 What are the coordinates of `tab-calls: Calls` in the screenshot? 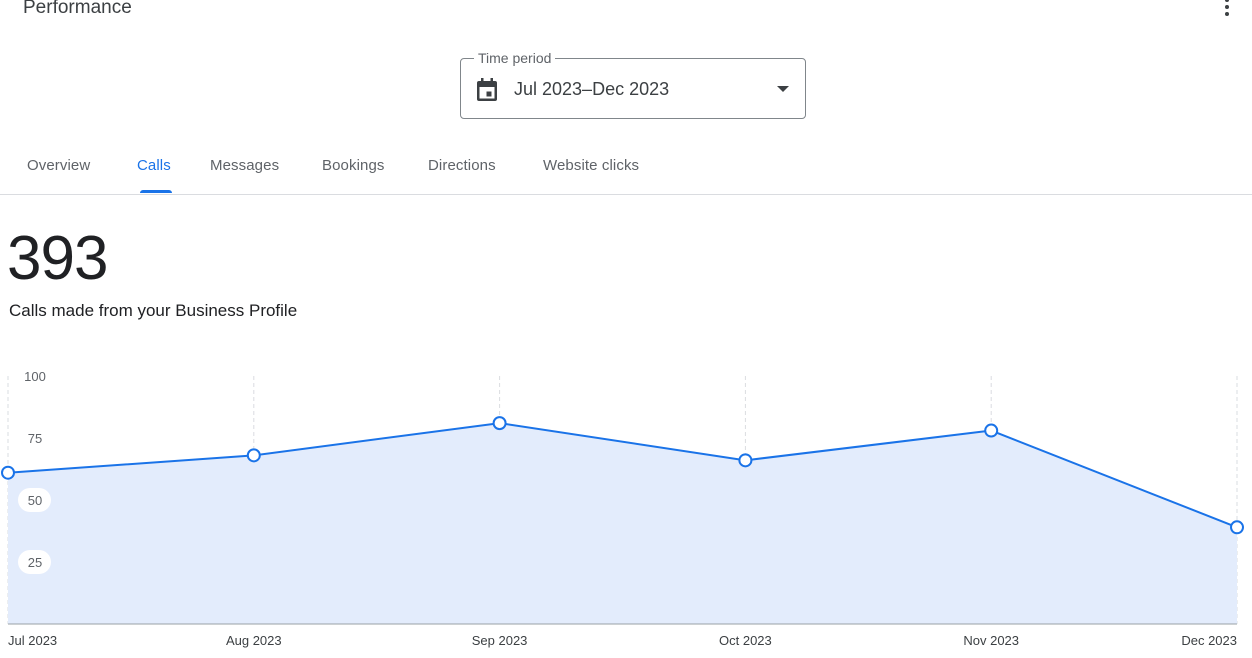 It's located at (154, 171).